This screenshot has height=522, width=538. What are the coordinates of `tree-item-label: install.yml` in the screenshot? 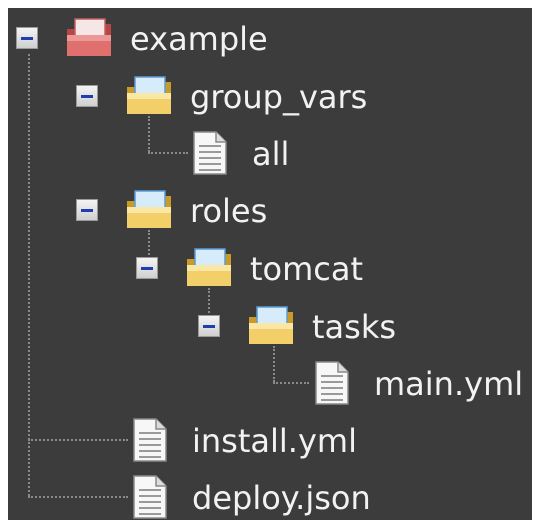 It's located at (274, 441).